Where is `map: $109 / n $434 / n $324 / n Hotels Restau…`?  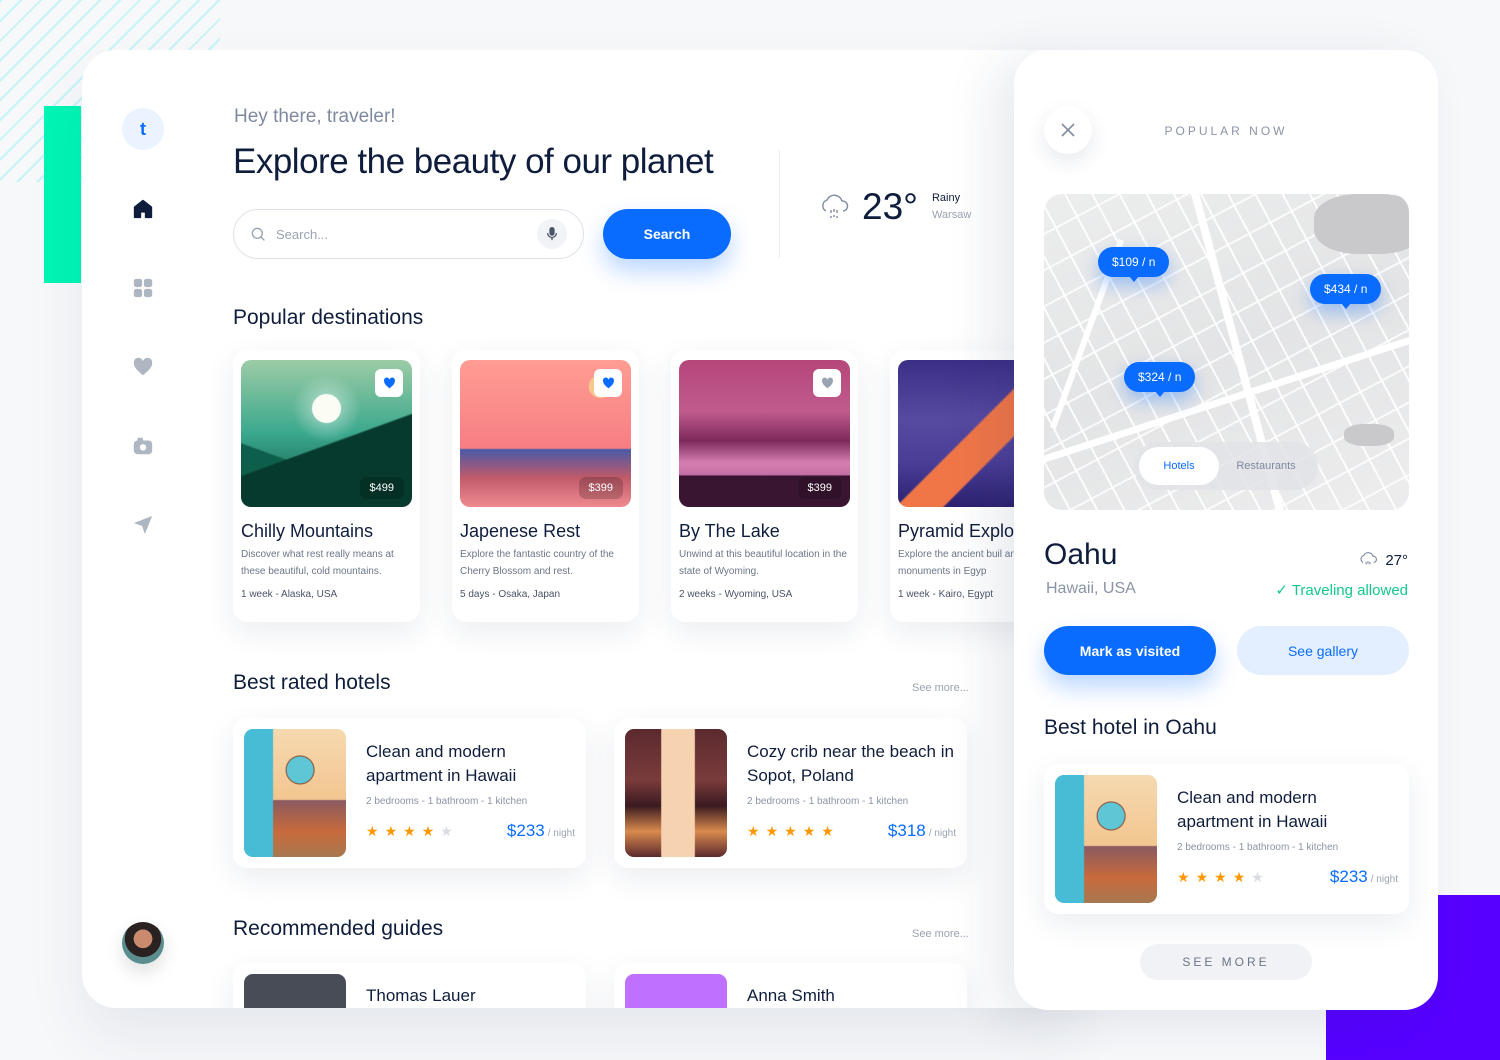
map: $109 / n $434 / n $324 / n Hotels Restau… is located at coordinates (1226, 352).